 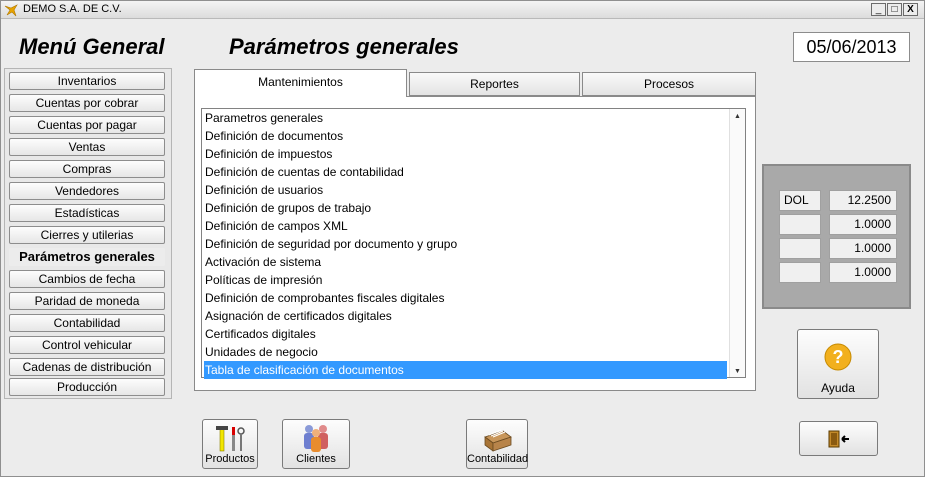 I want to click on menu-item-control-vehicular: Control vehicular, so click(x=87, y=345).